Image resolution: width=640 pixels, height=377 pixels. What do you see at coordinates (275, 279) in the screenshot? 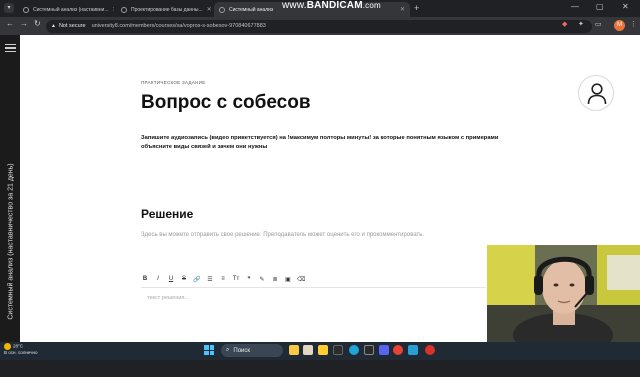
I see `align-button: ≣` at bounding box center [275, 279].